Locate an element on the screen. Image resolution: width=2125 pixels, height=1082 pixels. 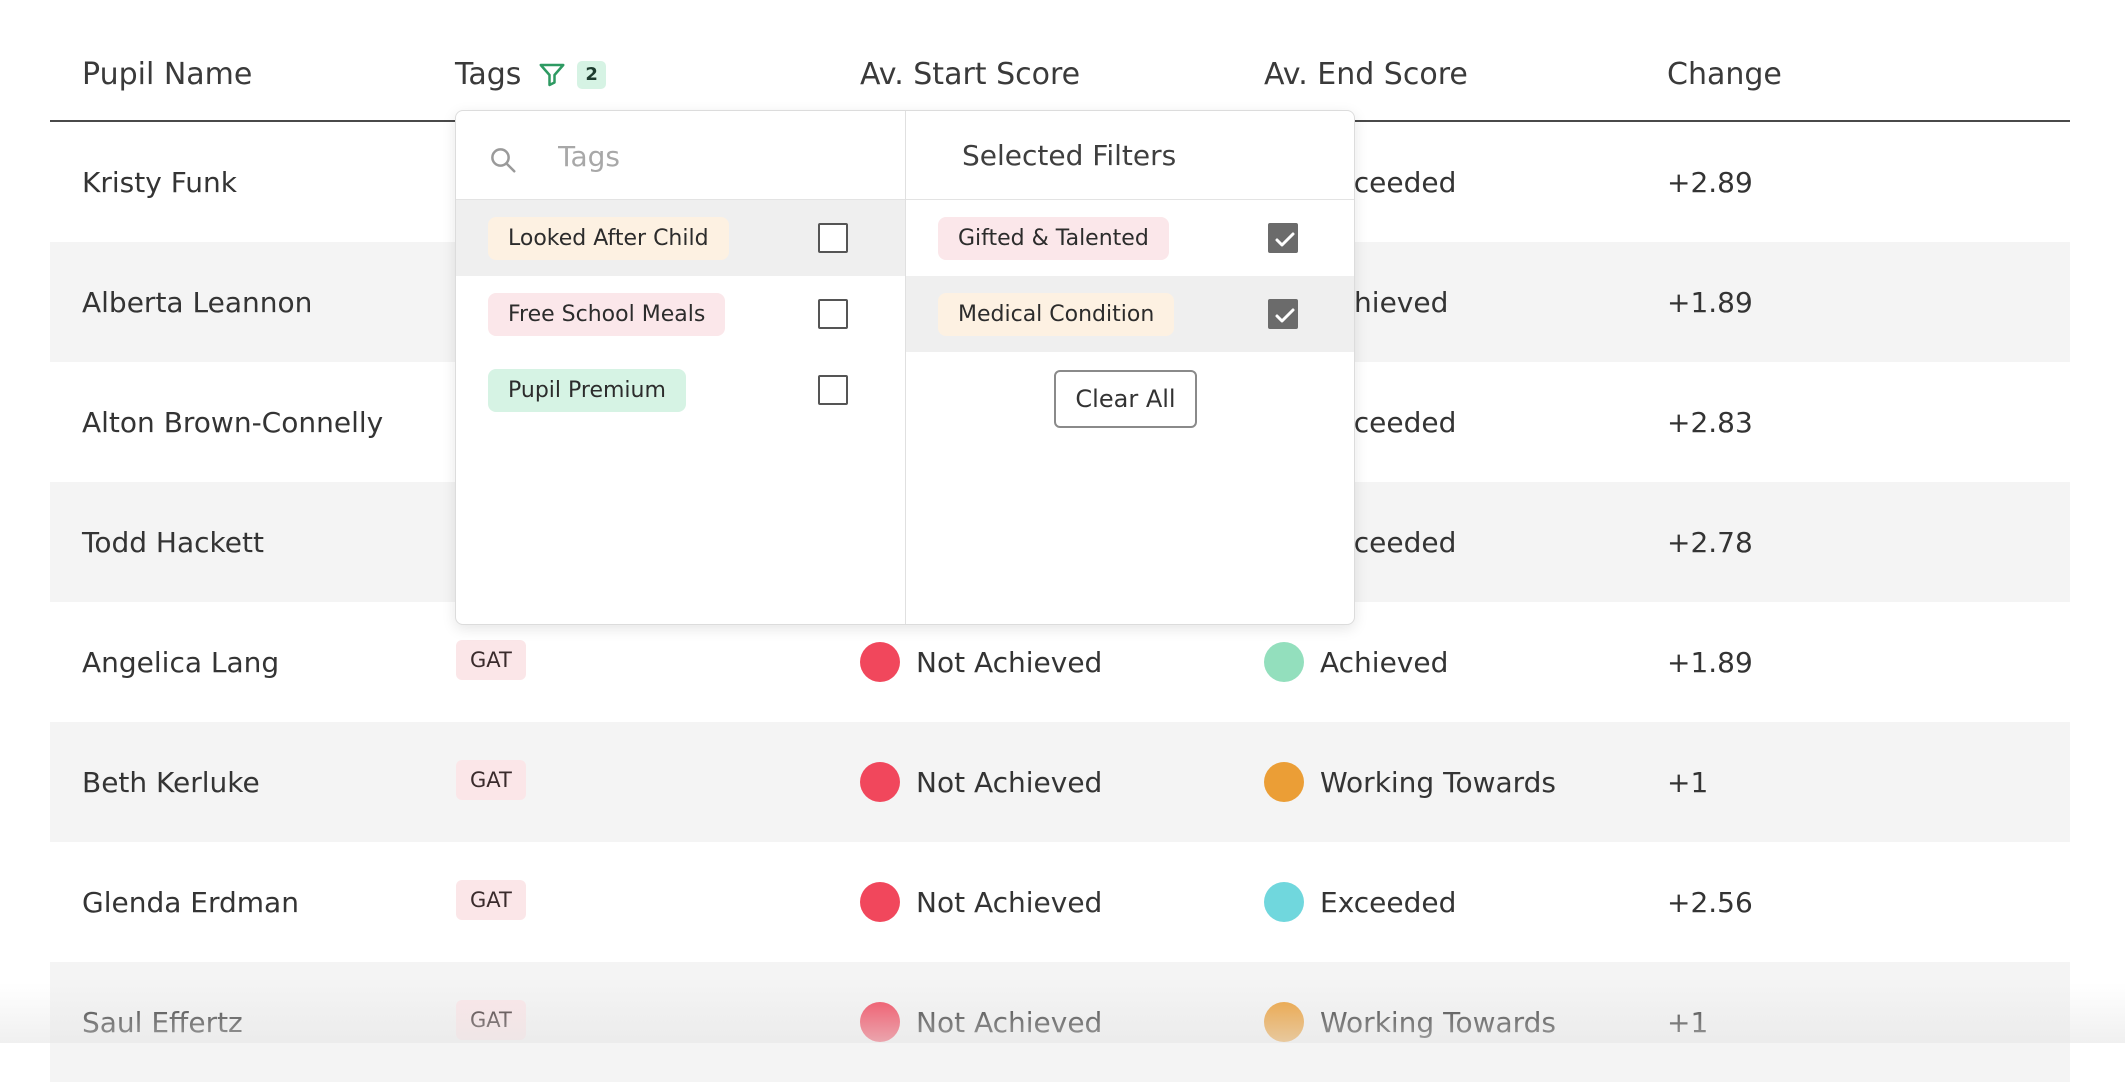
tag-search-bar is located at coordinates (680, 155).